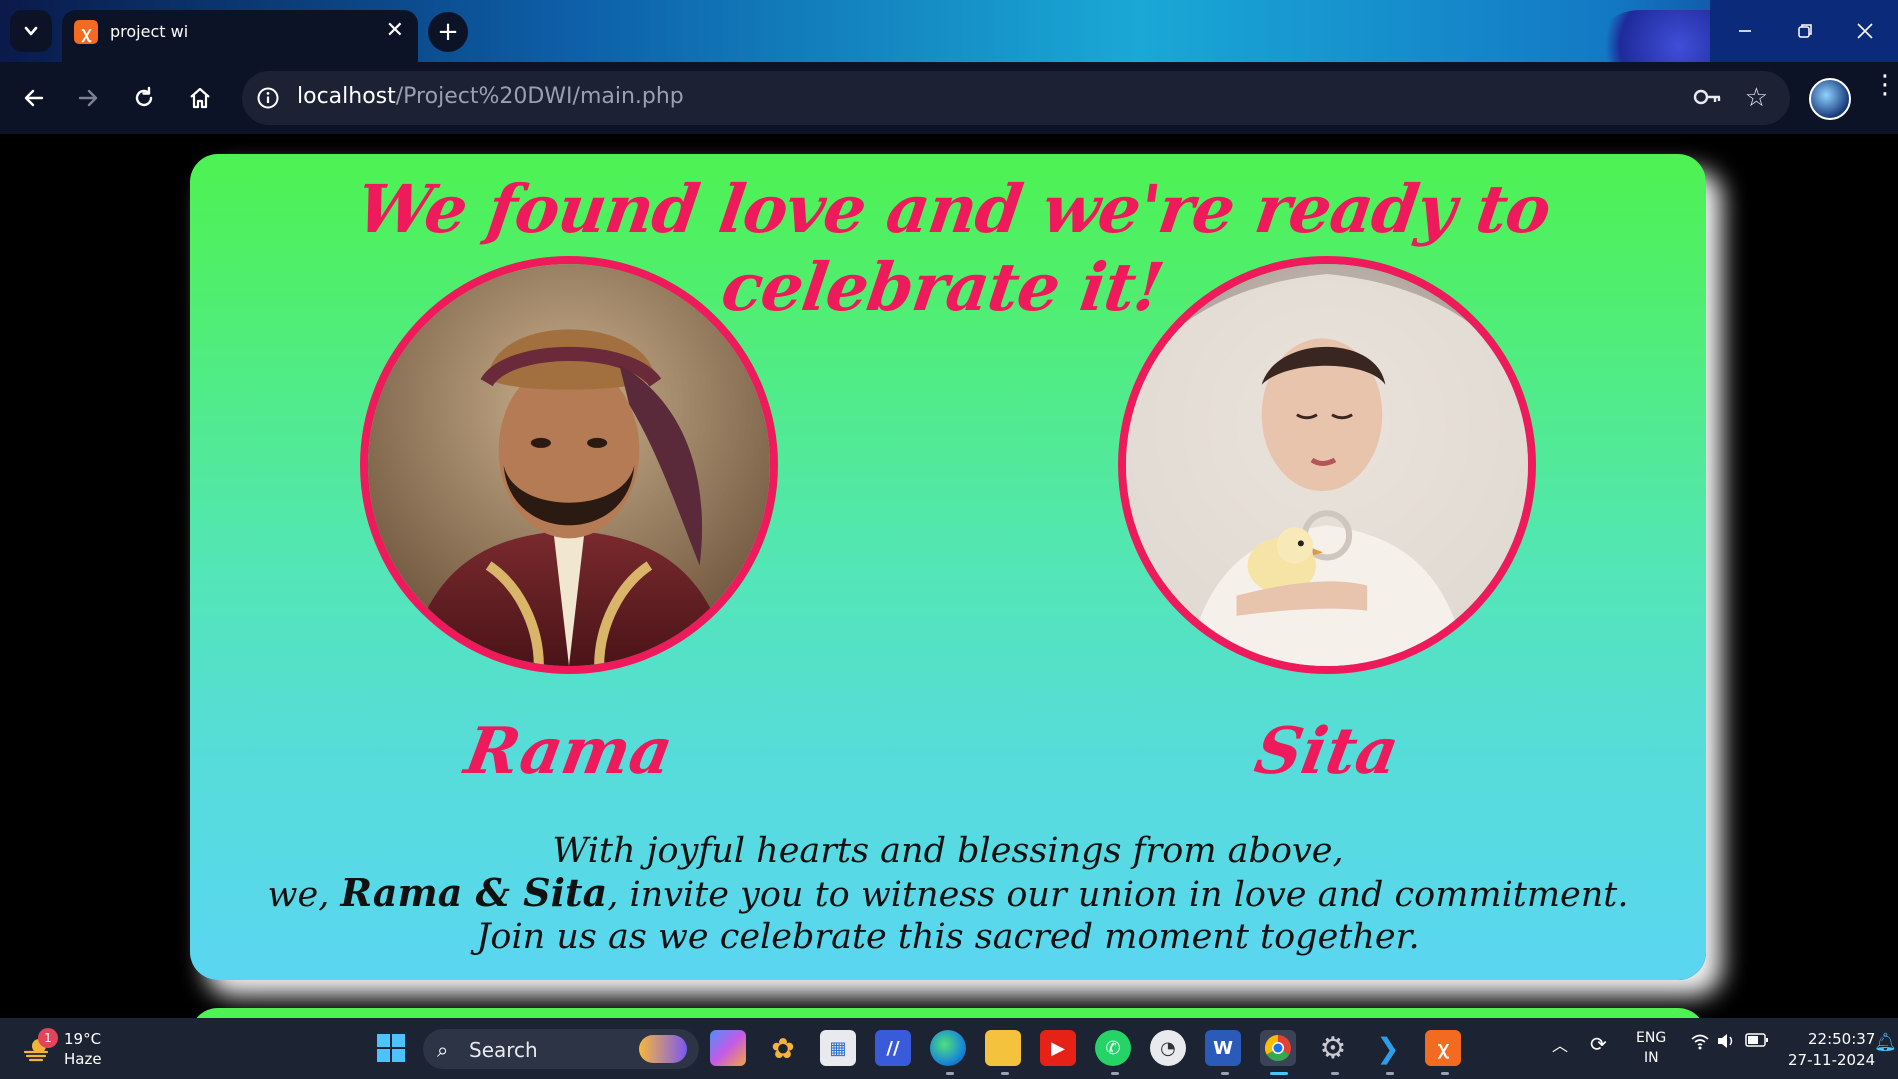 Image resolution: width=1898 pixels, height=1079 pixels. What do you see at coordinates (783, 1048) in the screenshot?
I see `photos-app-icon: ✿` at bounding box center [783, 1048].